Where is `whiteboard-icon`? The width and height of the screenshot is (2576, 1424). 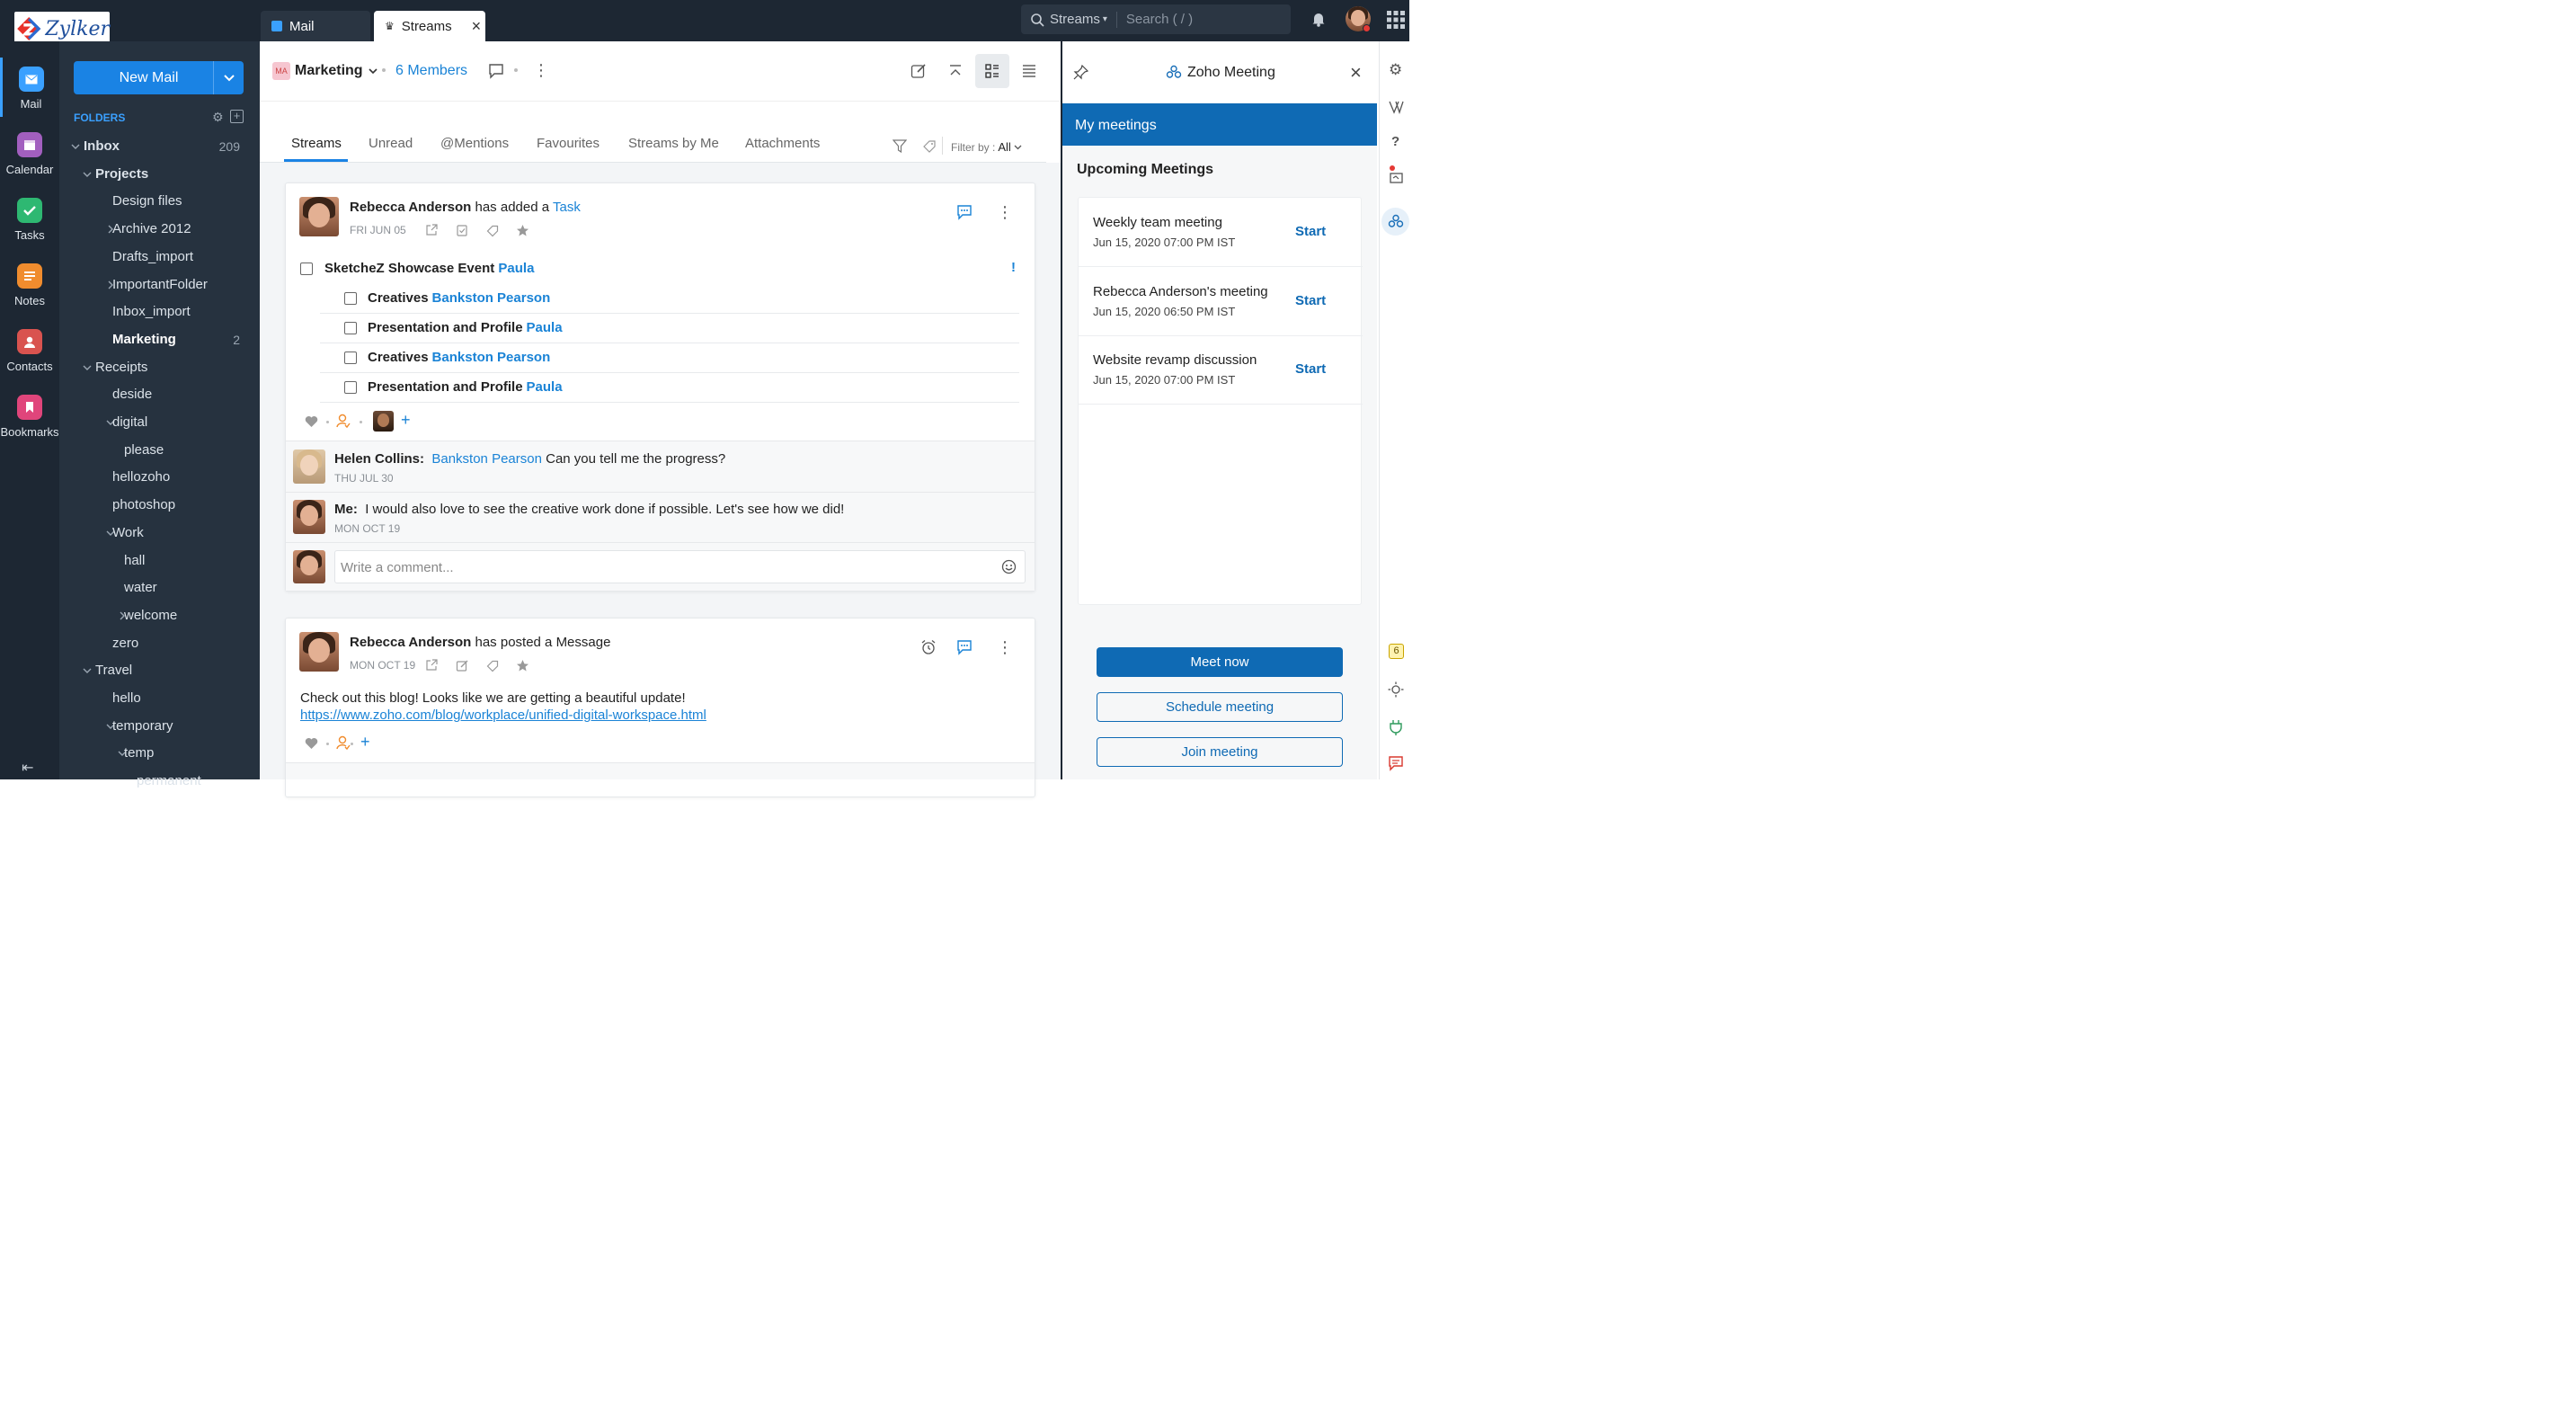 whiteboard-icon is located at coordinates (1396, 176).